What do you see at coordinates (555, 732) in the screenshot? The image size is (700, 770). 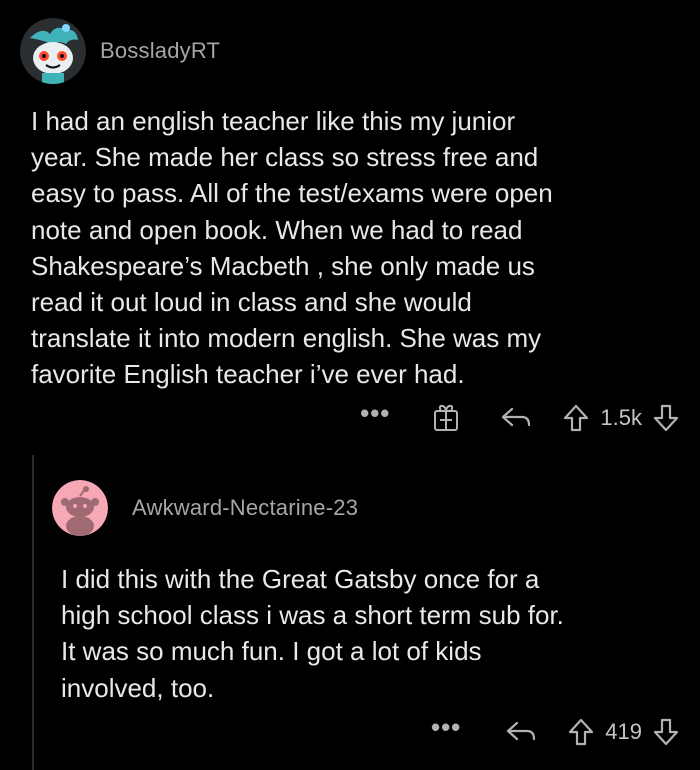 I see `comment-actions: ••• 419` at bounding box center [555, 732].